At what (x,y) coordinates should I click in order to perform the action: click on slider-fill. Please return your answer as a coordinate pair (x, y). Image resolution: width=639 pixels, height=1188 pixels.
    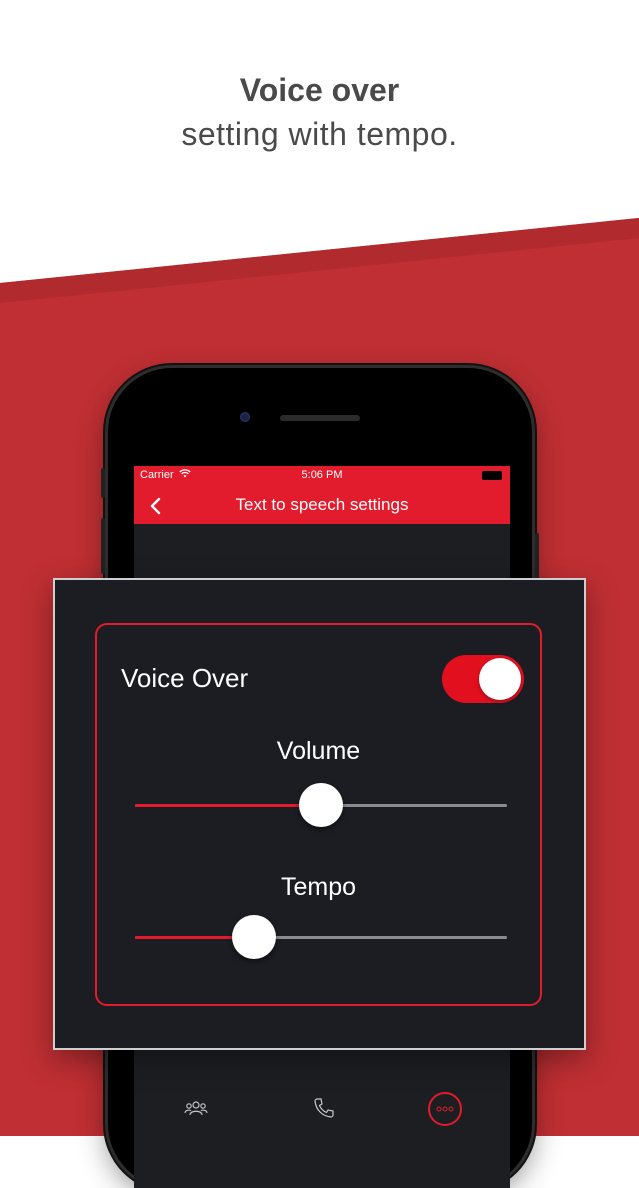
    Looking at the image, I should click on (228, 805).